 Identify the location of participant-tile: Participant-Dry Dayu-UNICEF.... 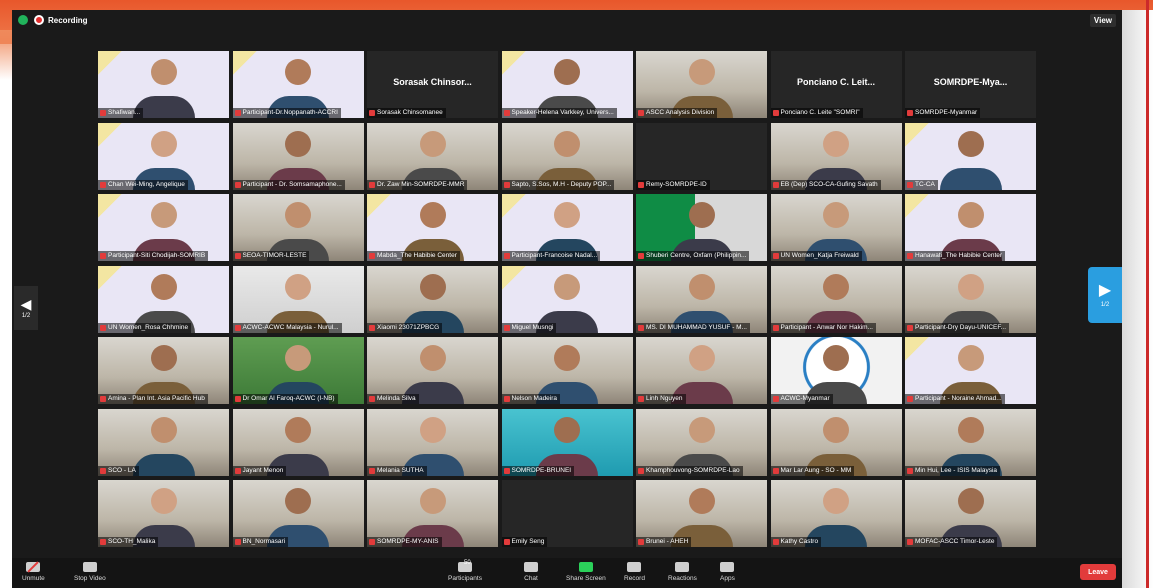
(970, 299).